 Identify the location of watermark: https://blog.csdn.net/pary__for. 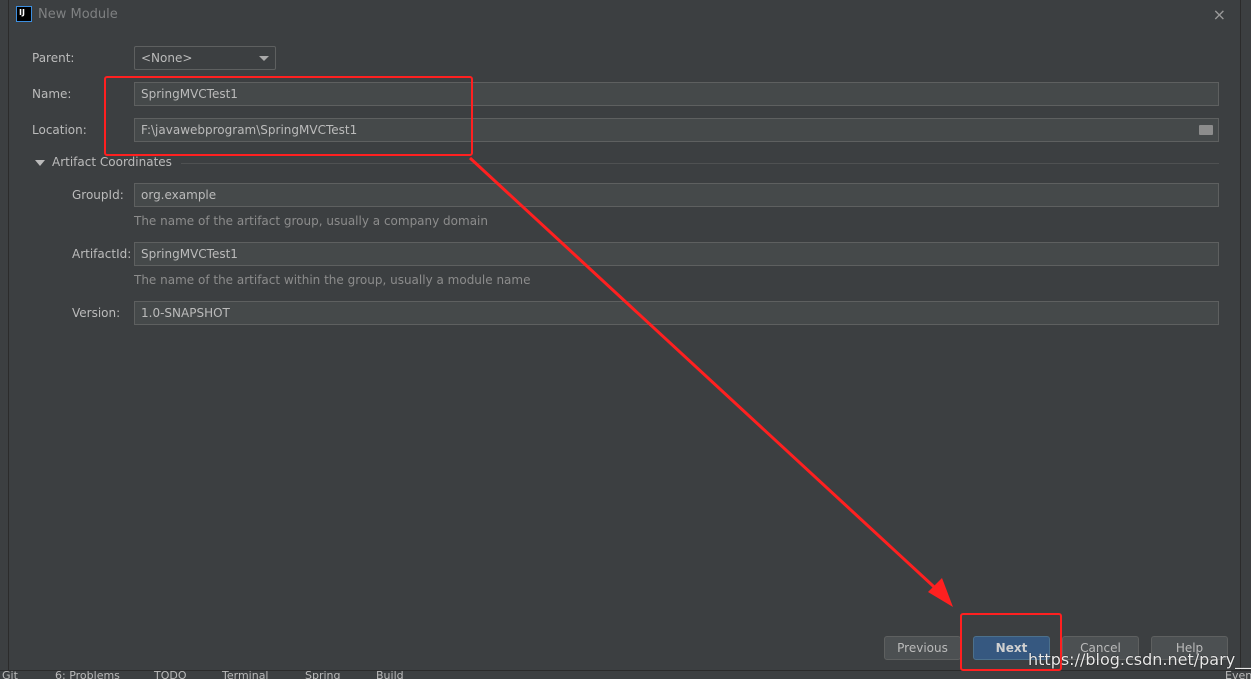
(1139, 659).